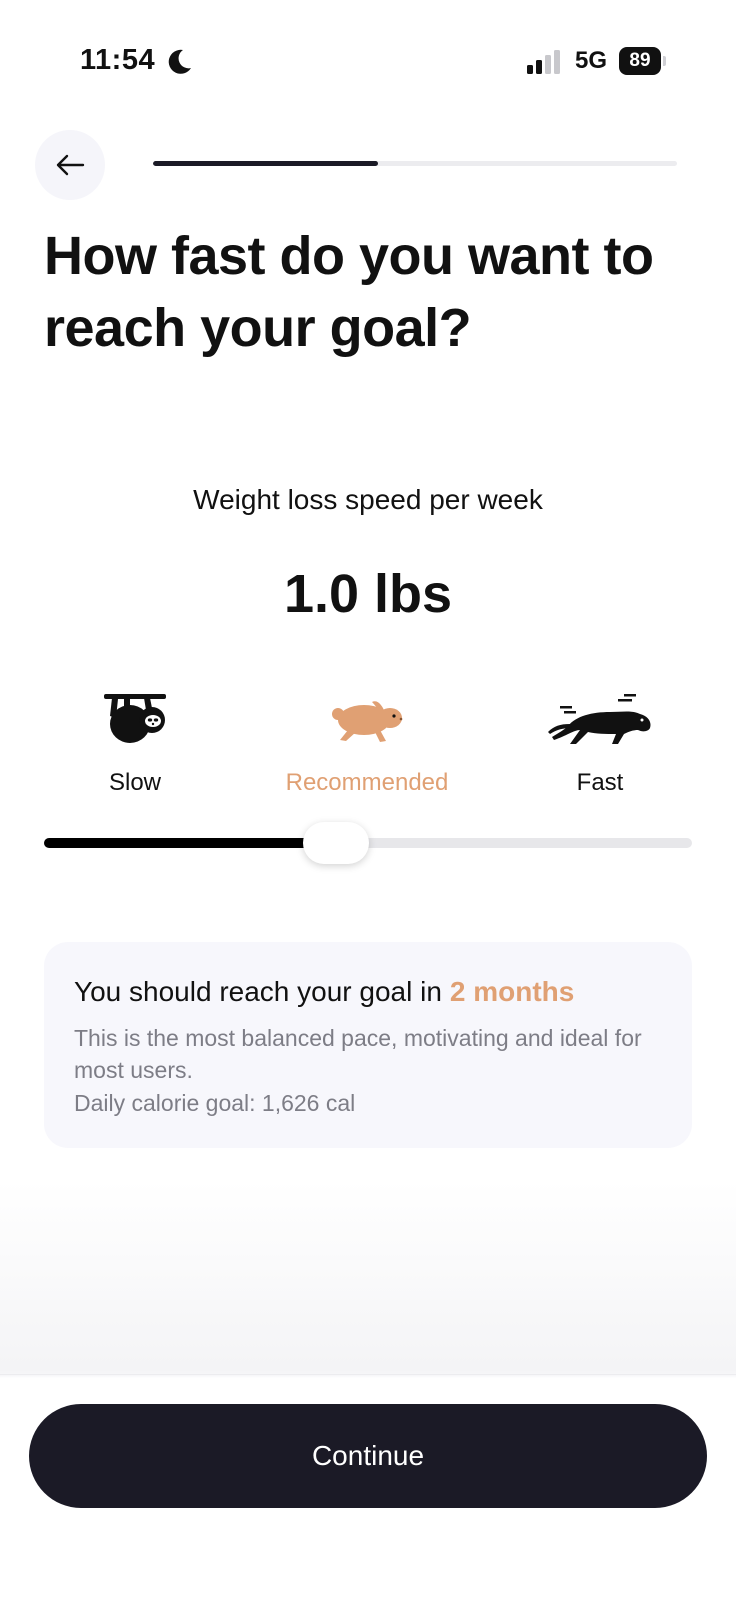  What do you see at coordinates (190, 843) in the screenshot?
I see `slider-fill` at bounding box center [190, 843].